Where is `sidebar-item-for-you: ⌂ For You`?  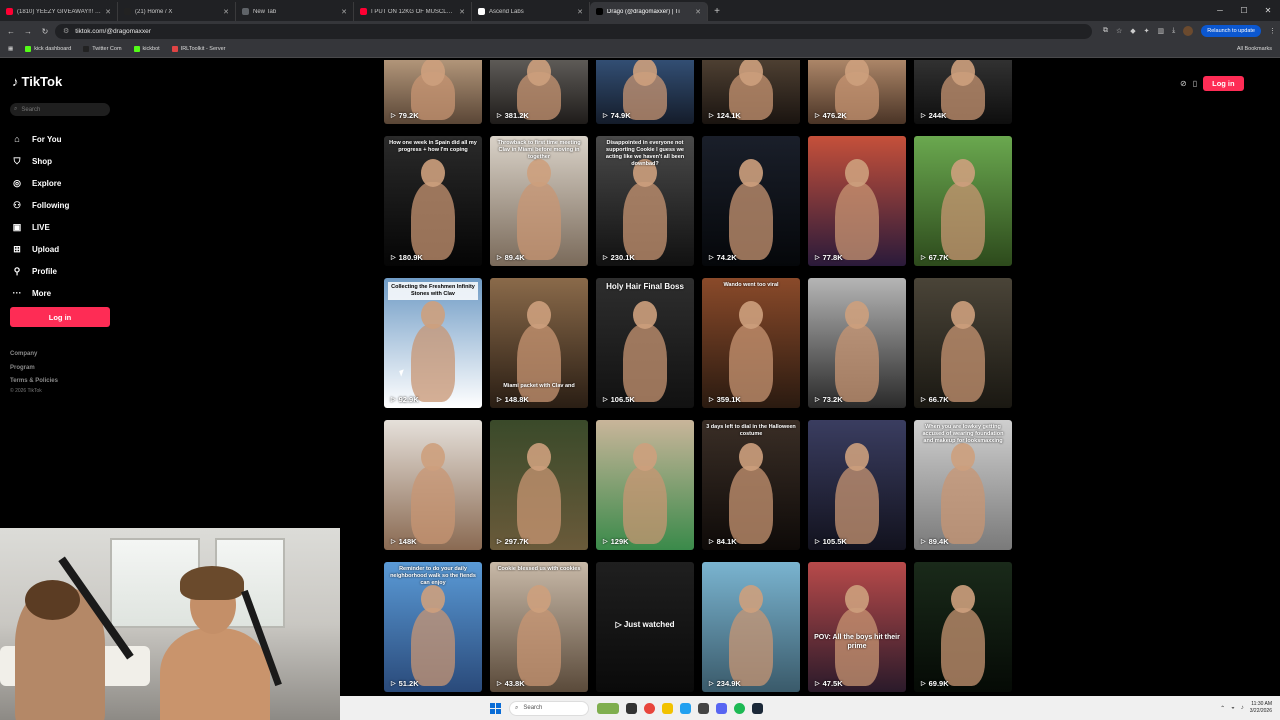
sidebar-item-for-you: ⌂ For You is located at coordinates (40, 139).